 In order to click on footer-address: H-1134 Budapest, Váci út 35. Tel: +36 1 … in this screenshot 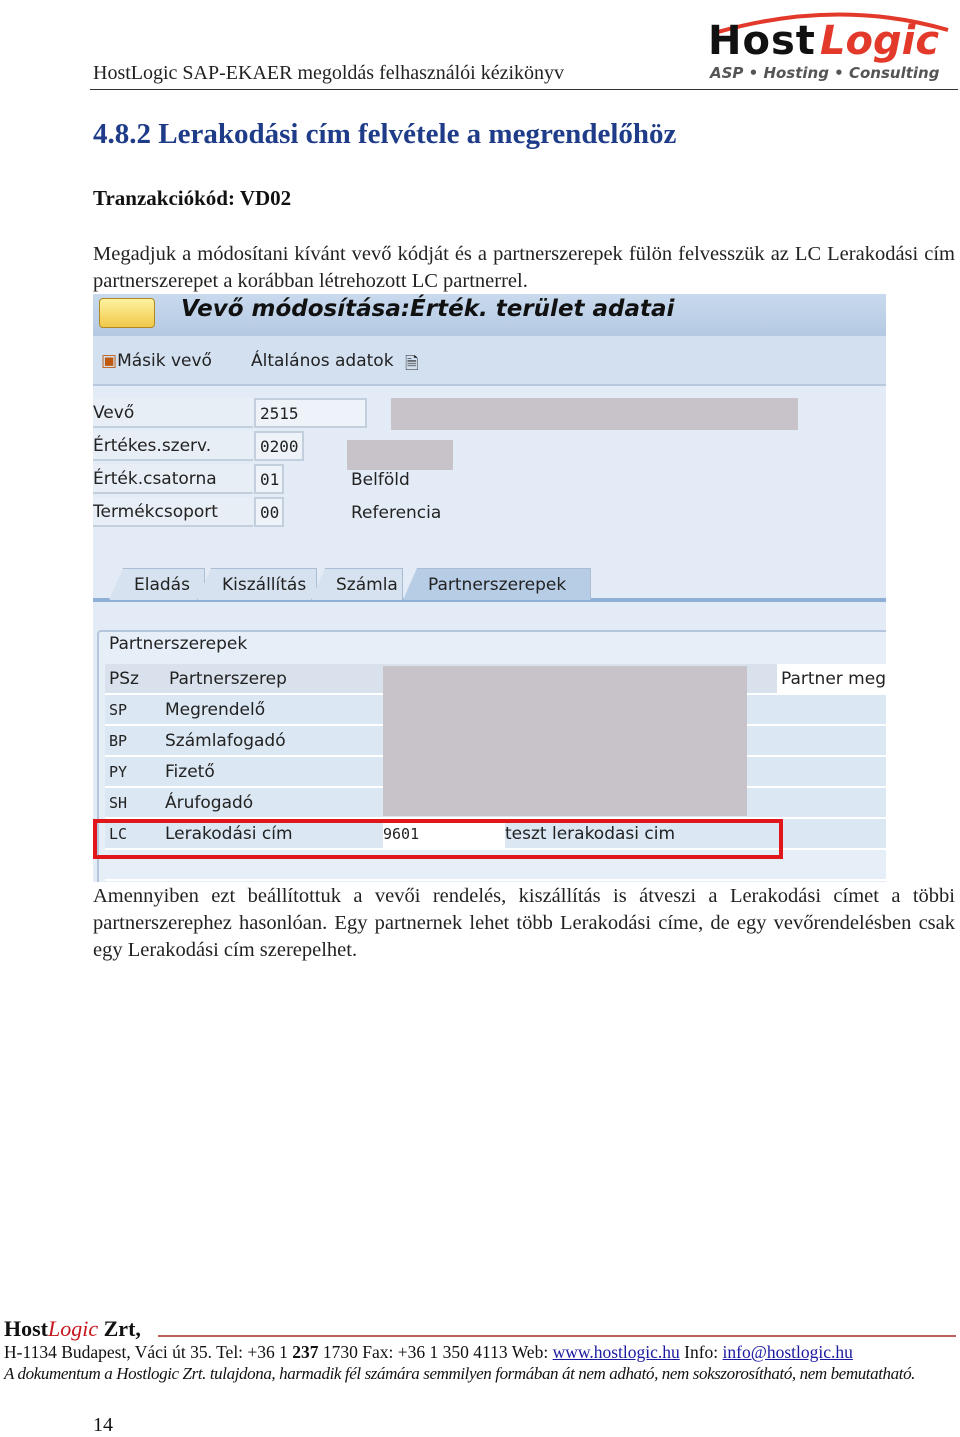, I will do `click(428, 1352)`.